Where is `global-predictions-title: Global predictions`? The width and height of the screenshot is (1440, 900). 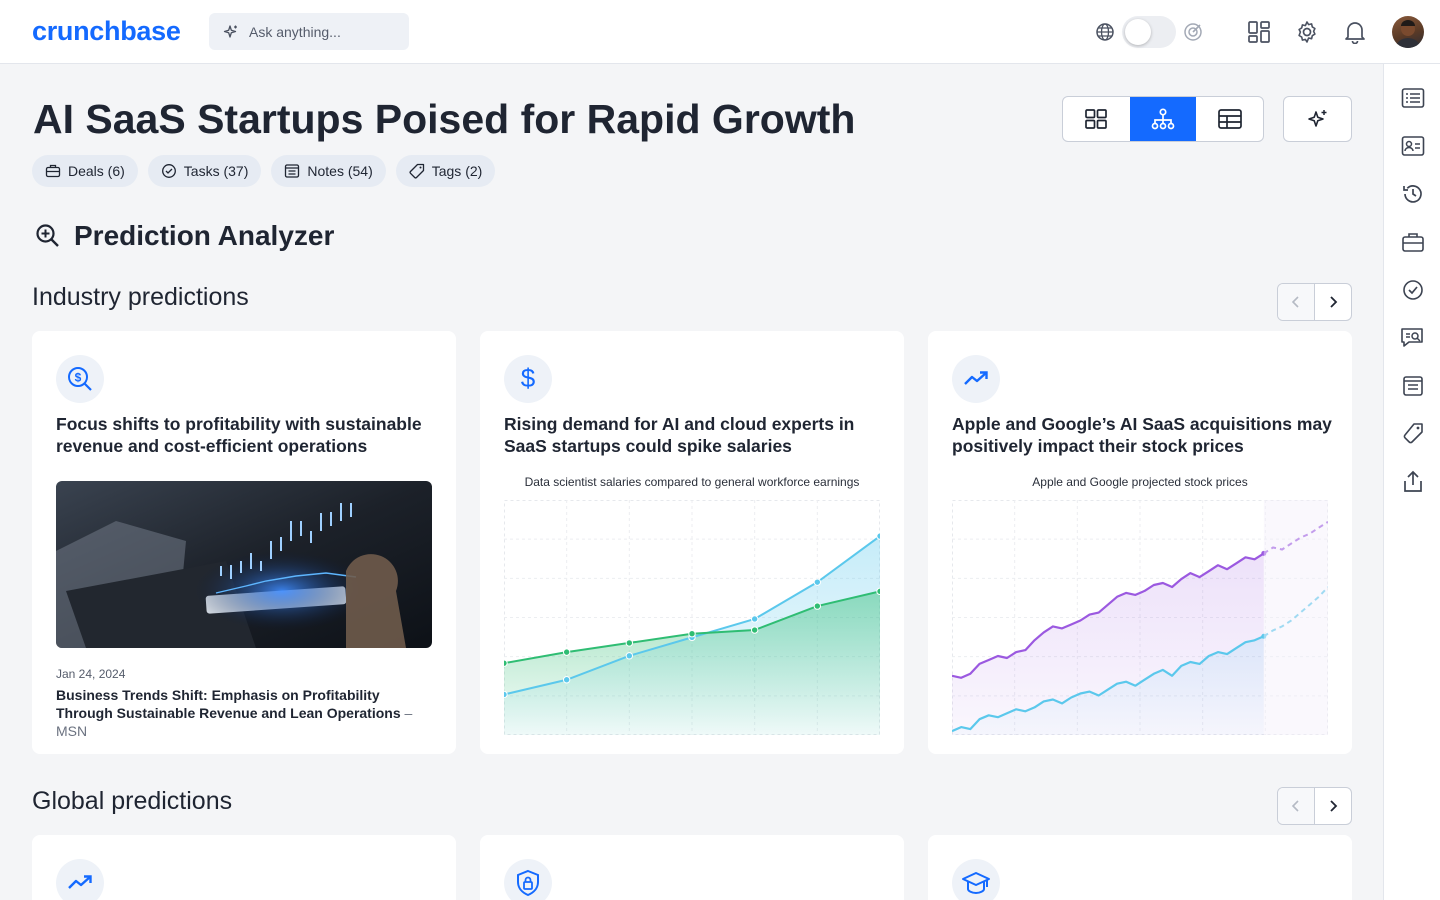
global-predictions-title: Global predictions is located at coordinates (132, 801).